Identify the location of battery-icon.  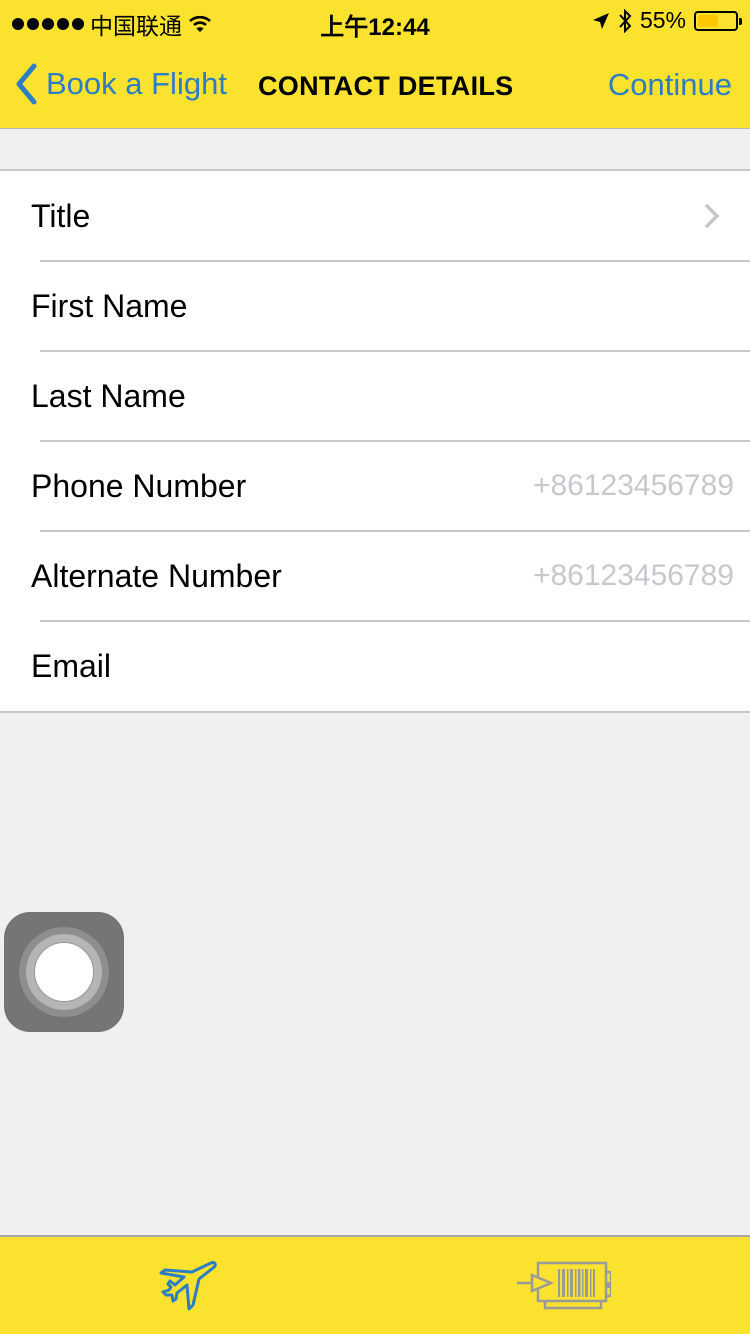
(718, 20).